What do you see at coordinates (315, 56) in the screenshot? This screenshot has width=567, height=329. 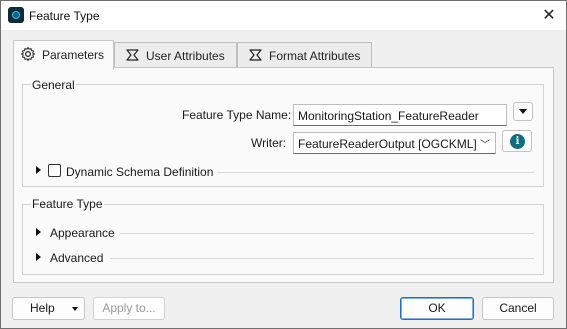 I see `tab-format-attributes-label: Format Attributes` at bounding box center [315, 56].